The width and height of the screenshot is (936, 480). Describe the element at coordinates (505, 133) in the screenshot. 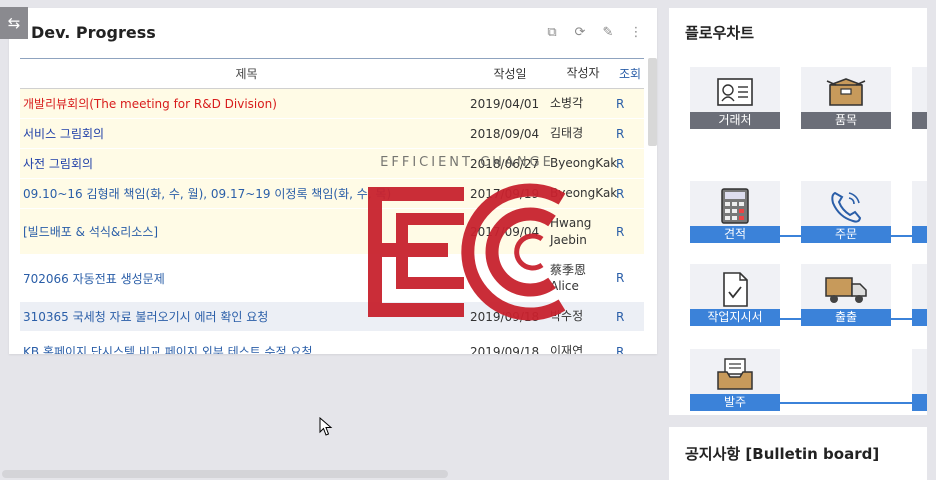

I see `row-date: 2018/09/04` at that location.